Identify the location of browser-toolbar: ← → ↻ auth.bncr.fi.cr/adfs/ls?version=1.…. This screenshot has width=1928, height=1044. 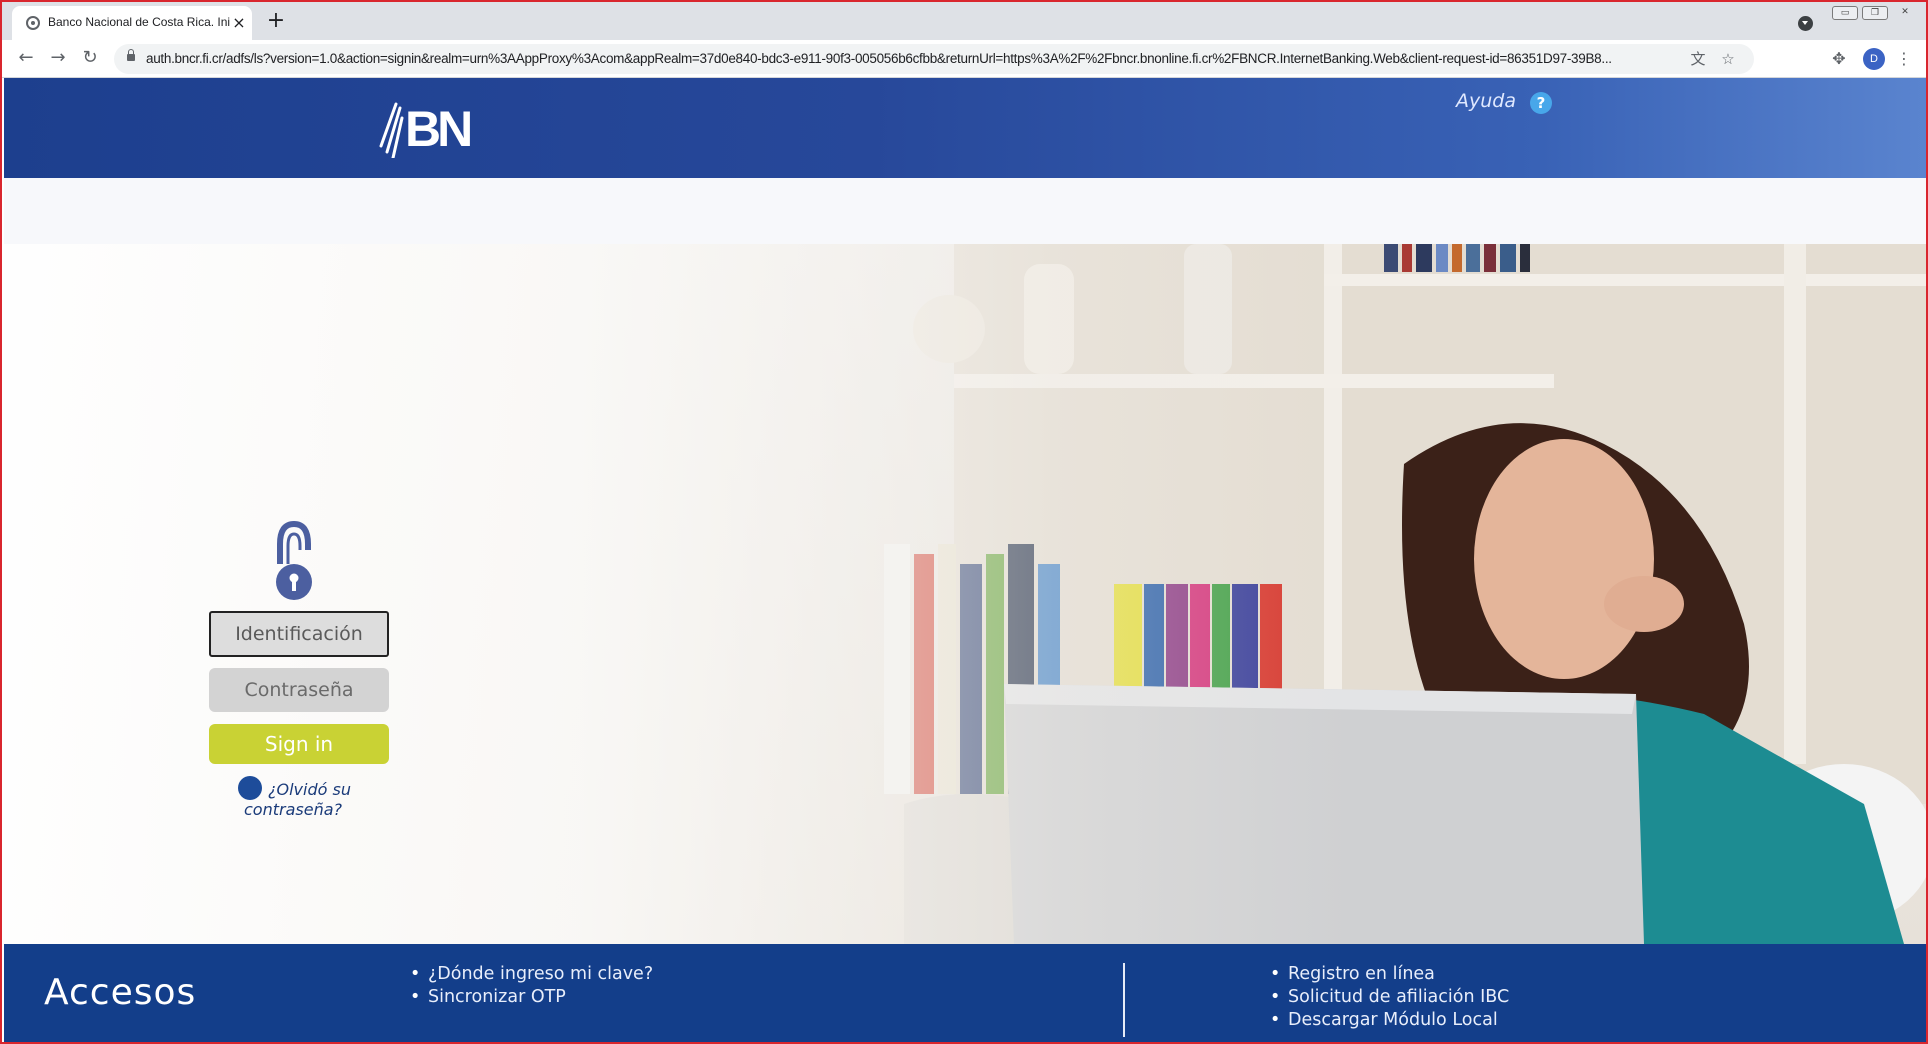
(964, 59).